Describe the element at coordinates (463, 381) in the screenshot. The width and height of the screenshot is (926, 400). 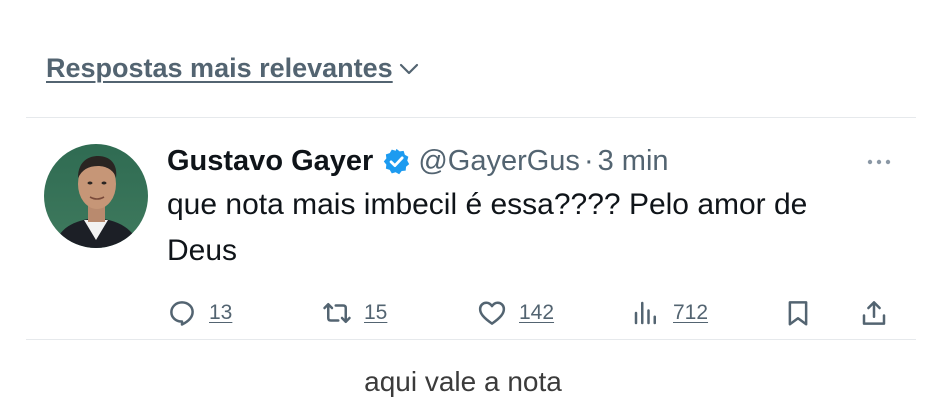
I see `caption-text: aqui vale a nota` at that location.